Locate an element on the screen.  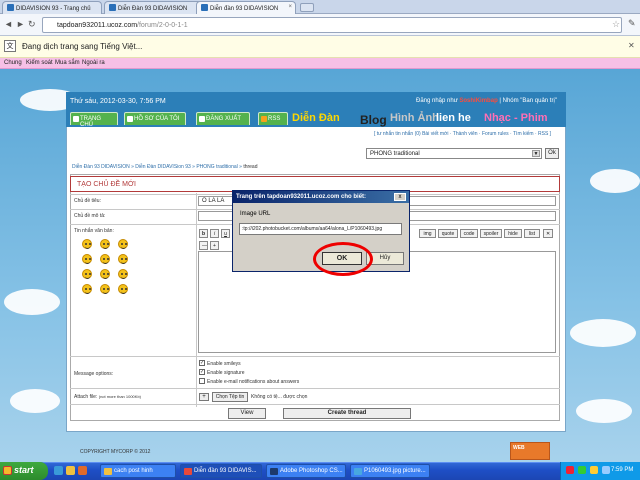
close-icon: x is located at coordinates (400, 197).